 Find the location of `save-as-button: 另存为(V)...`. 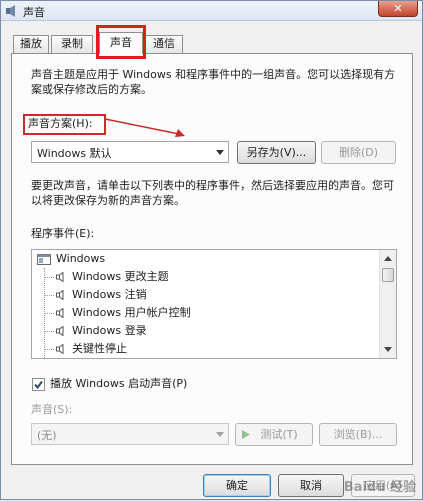

save-as-button: 另存为(V)... is located at coordinates (276, 152).